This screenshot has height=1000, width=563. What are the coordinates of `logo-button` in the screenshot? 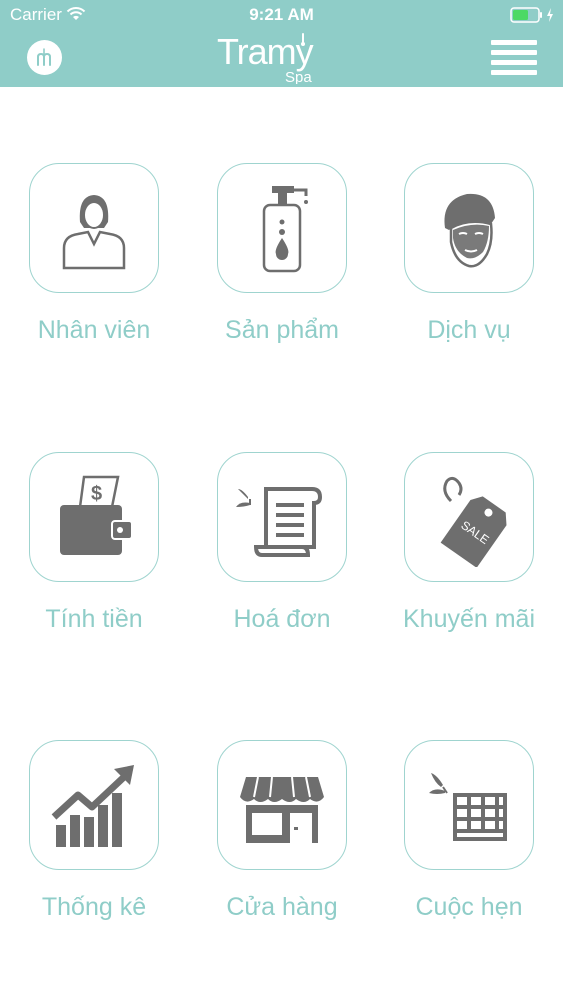 It's located at (44, 57).